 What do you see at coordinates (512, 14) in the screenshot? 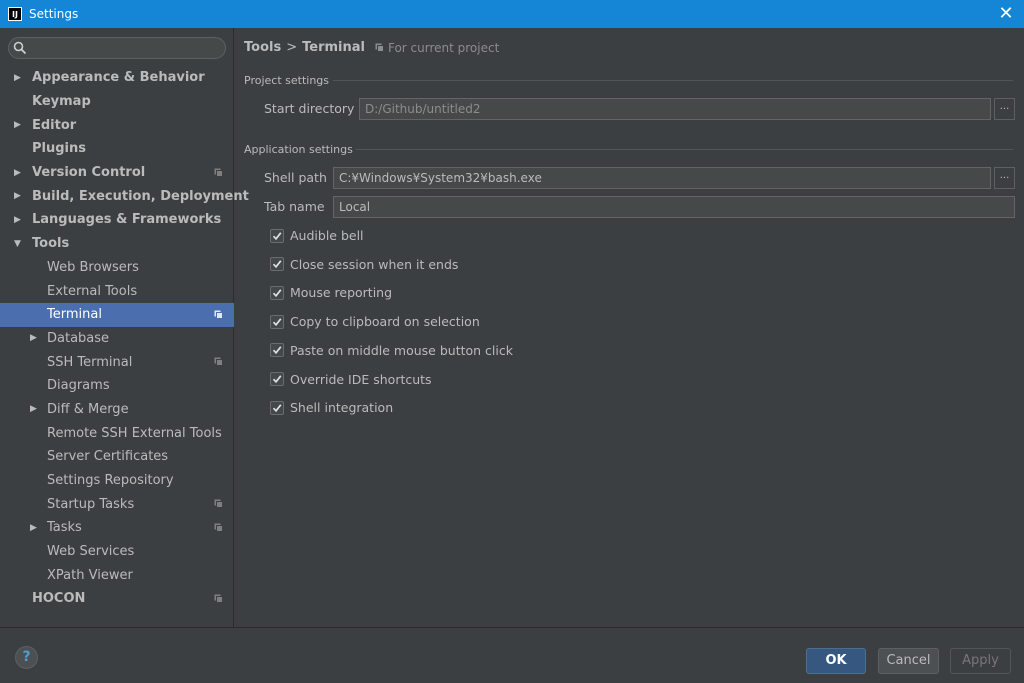
I see `title-bar: IJ Settings ✕` at bounding box center [512, 14].